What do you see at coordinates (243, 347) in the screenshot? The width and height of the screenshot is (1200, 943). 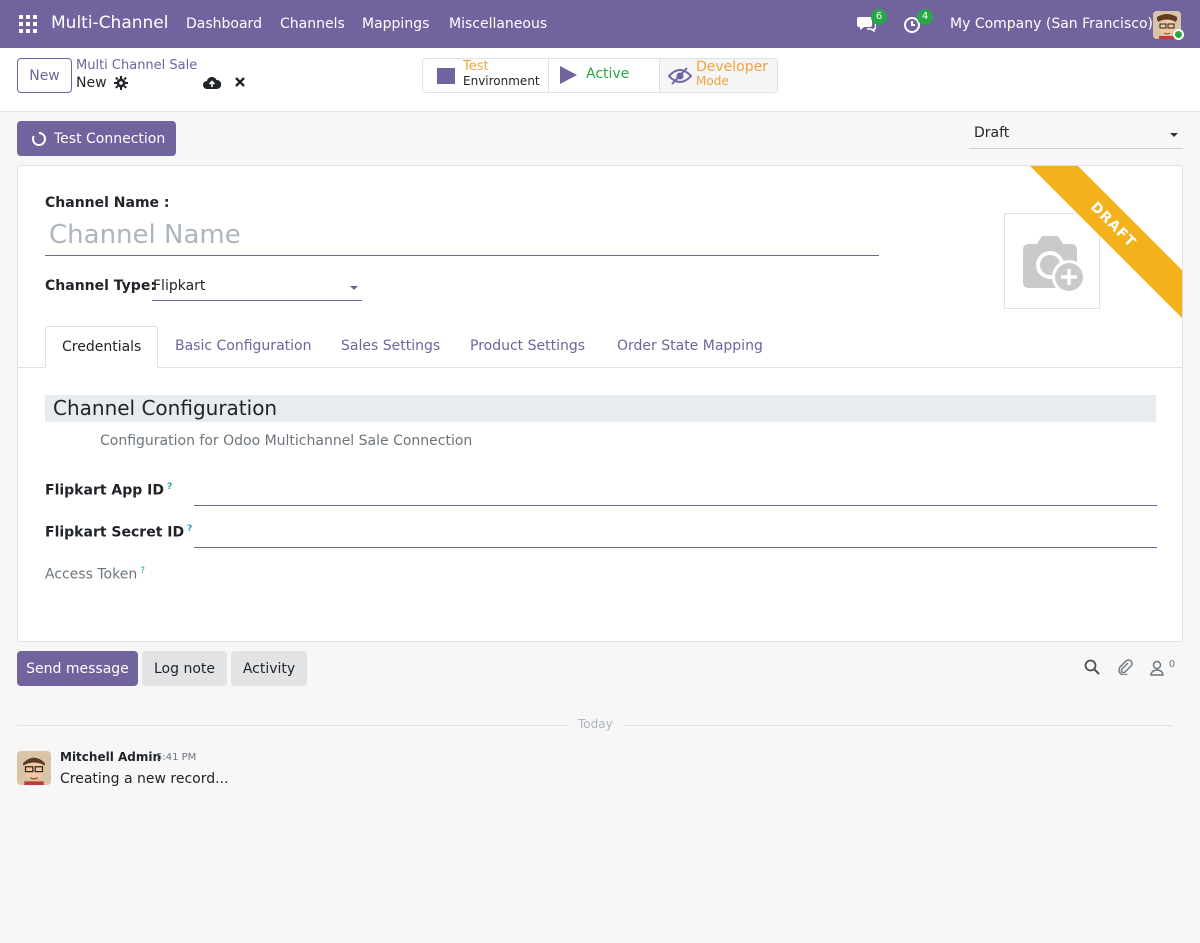 I see `tab-basic-configuration: Basic Configuration` at bounding box center [243, 347].